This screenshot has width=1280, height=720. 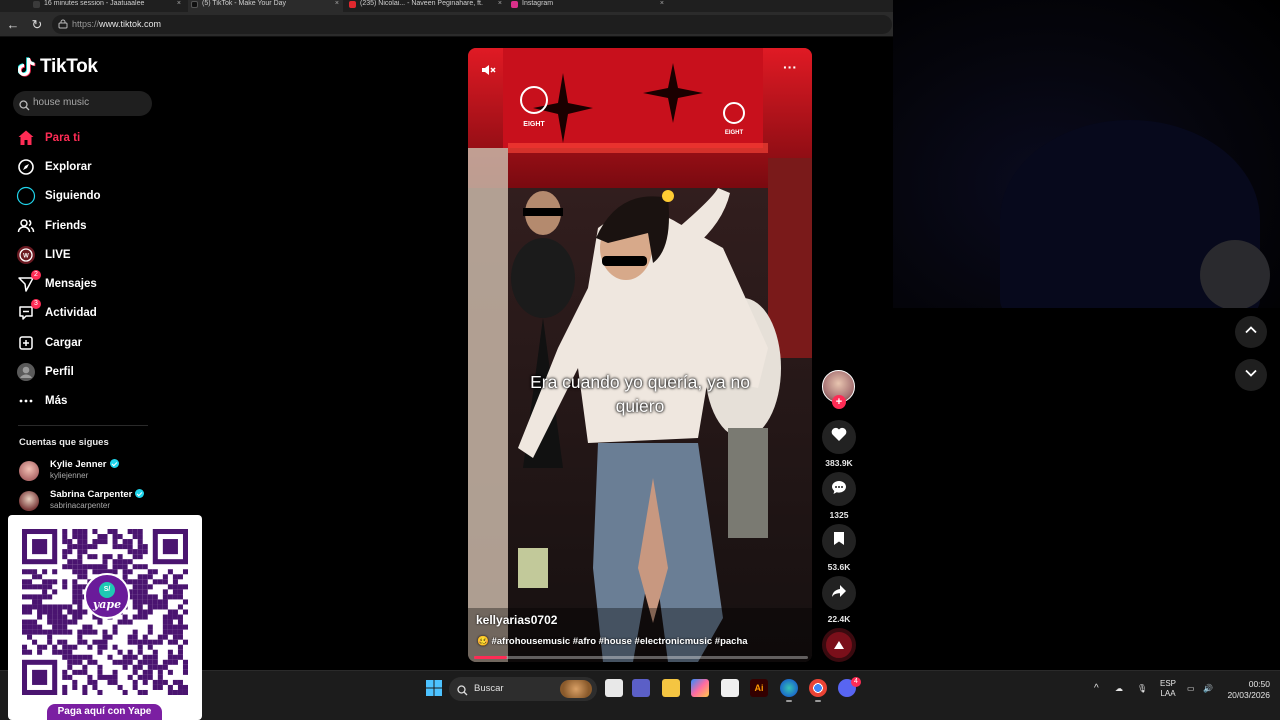 What do you see at coordinates (82, 103) in the screenshot?
I see `search-input: house music` at bounding box center [82, 103].